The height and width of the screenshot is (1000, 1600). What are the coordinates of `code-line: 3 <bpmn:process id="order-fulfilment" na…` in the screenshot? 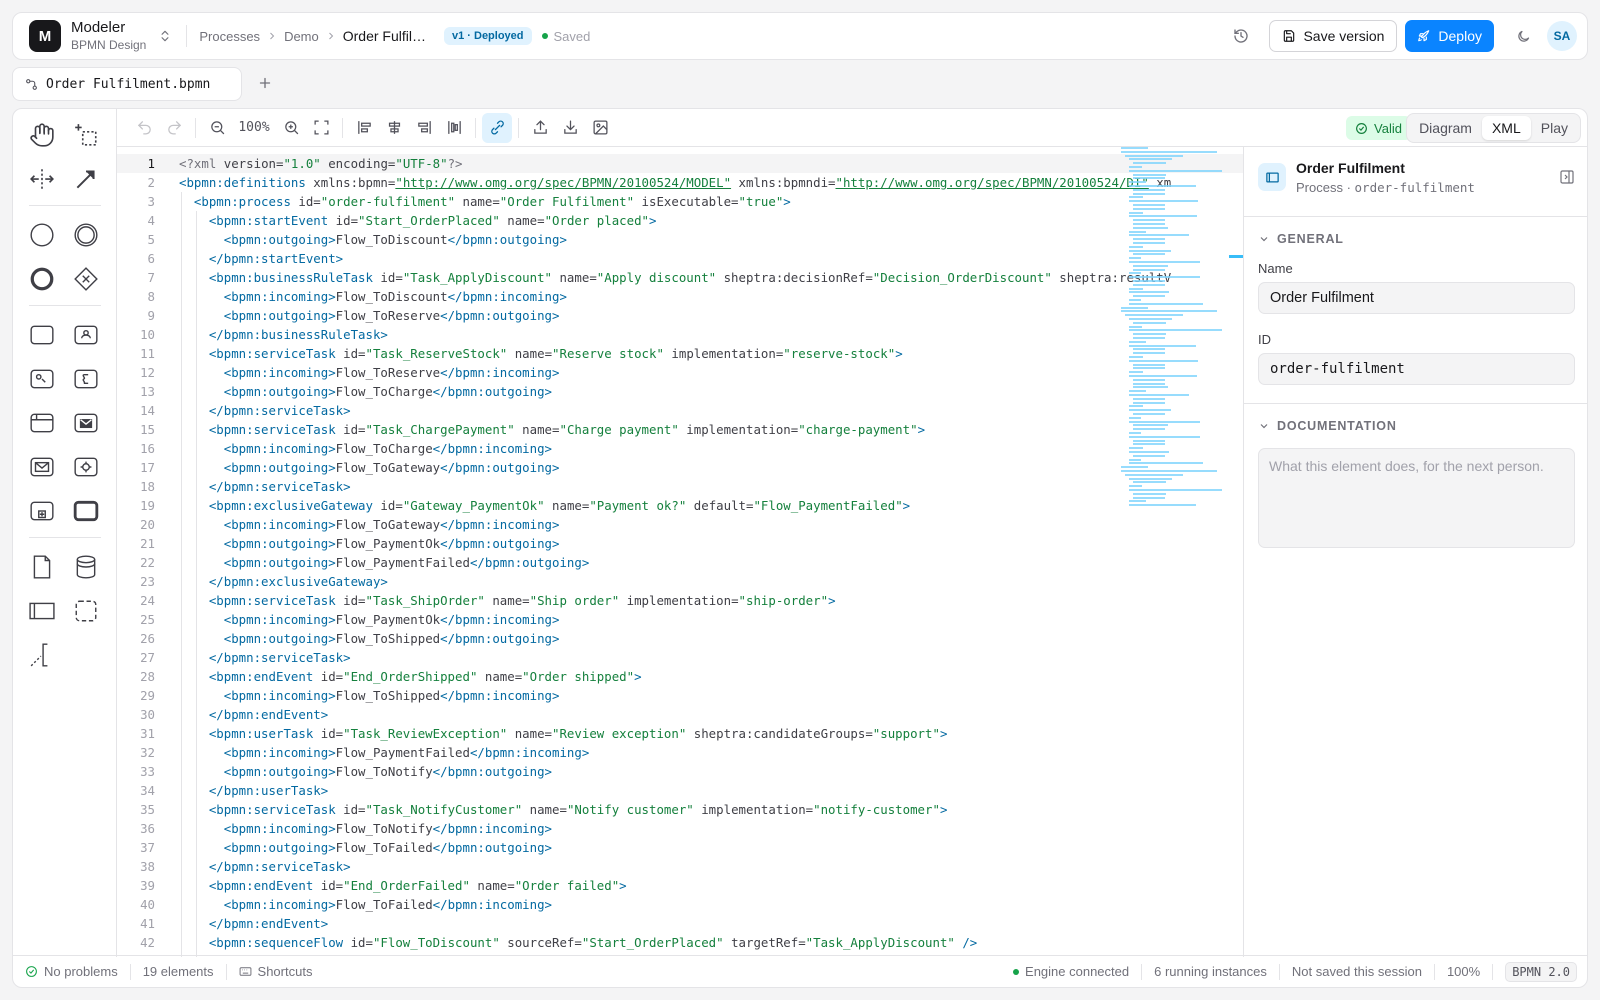 It's located at (680, 201).